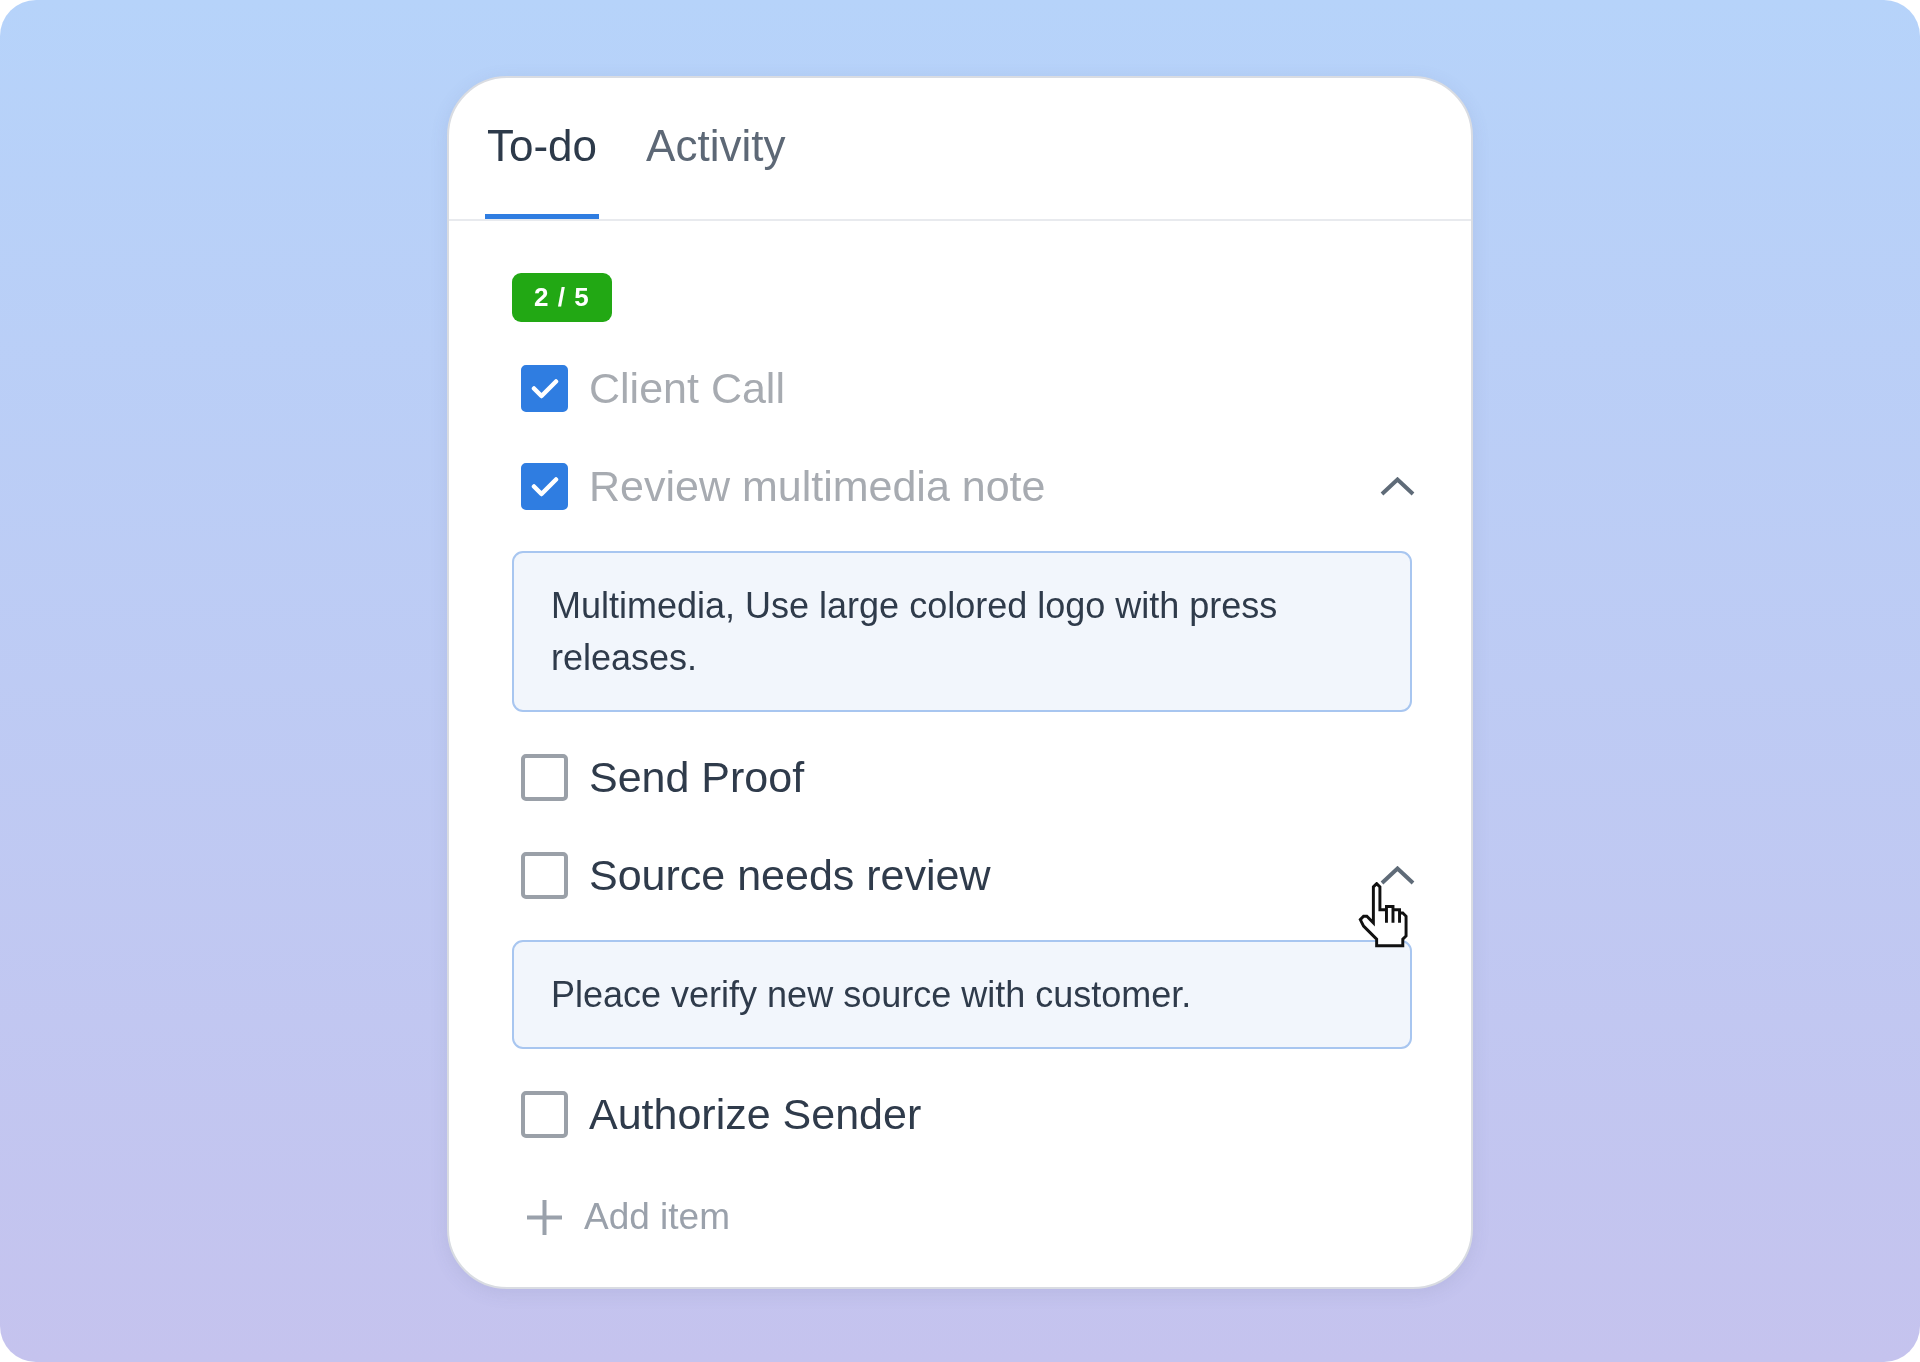 Image resolution: width=1920 pixels, height=1362 pixels. Describe the element at coordinates (755, 1114) in the screenshot. I see `task-label: Authorize Sender` at that location.